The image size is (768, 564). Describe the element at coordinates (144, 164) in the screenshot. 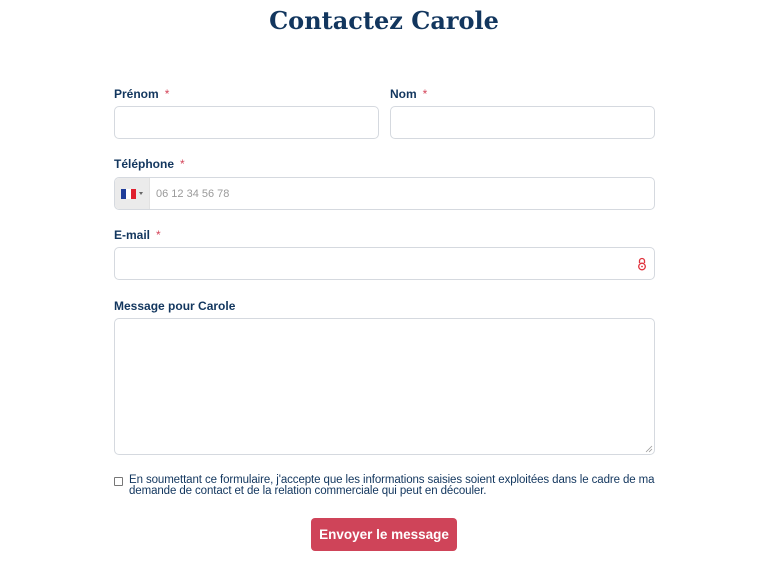

I see `phone-label-text: Téléphone` at that location.